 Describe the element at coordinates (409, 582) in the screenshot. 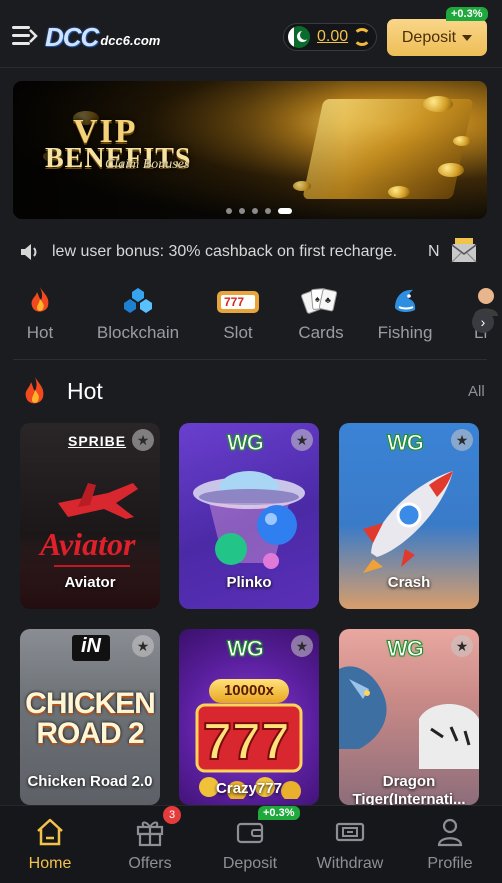

I see `game-name: Crash` at that location.